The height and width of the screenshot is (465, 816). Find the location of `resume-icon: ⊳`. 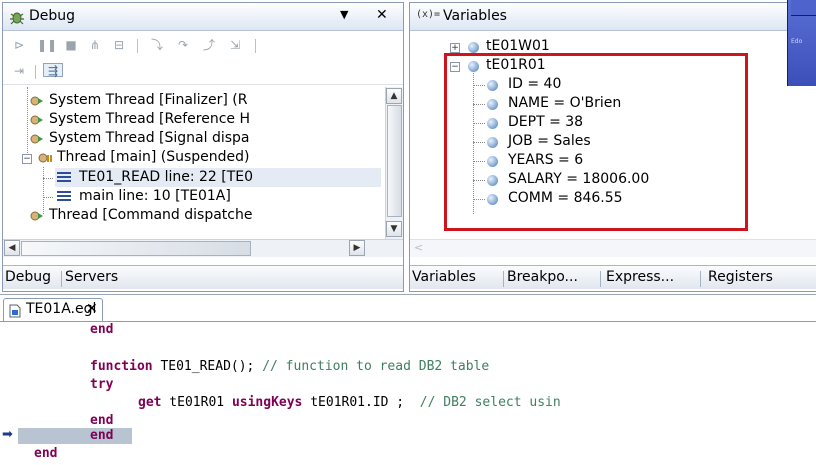

resume-icon: ⊳ is located at coordinates (19, 45).